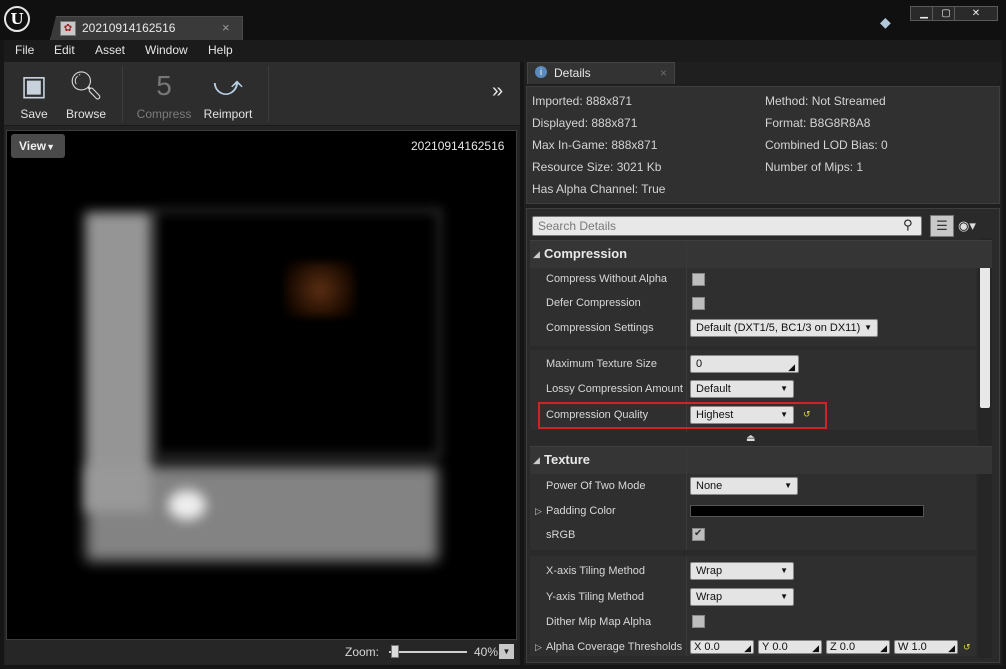 This screenshot has width=1006, height=669. I want to click on compress-label: Compress, so click(164, 114).